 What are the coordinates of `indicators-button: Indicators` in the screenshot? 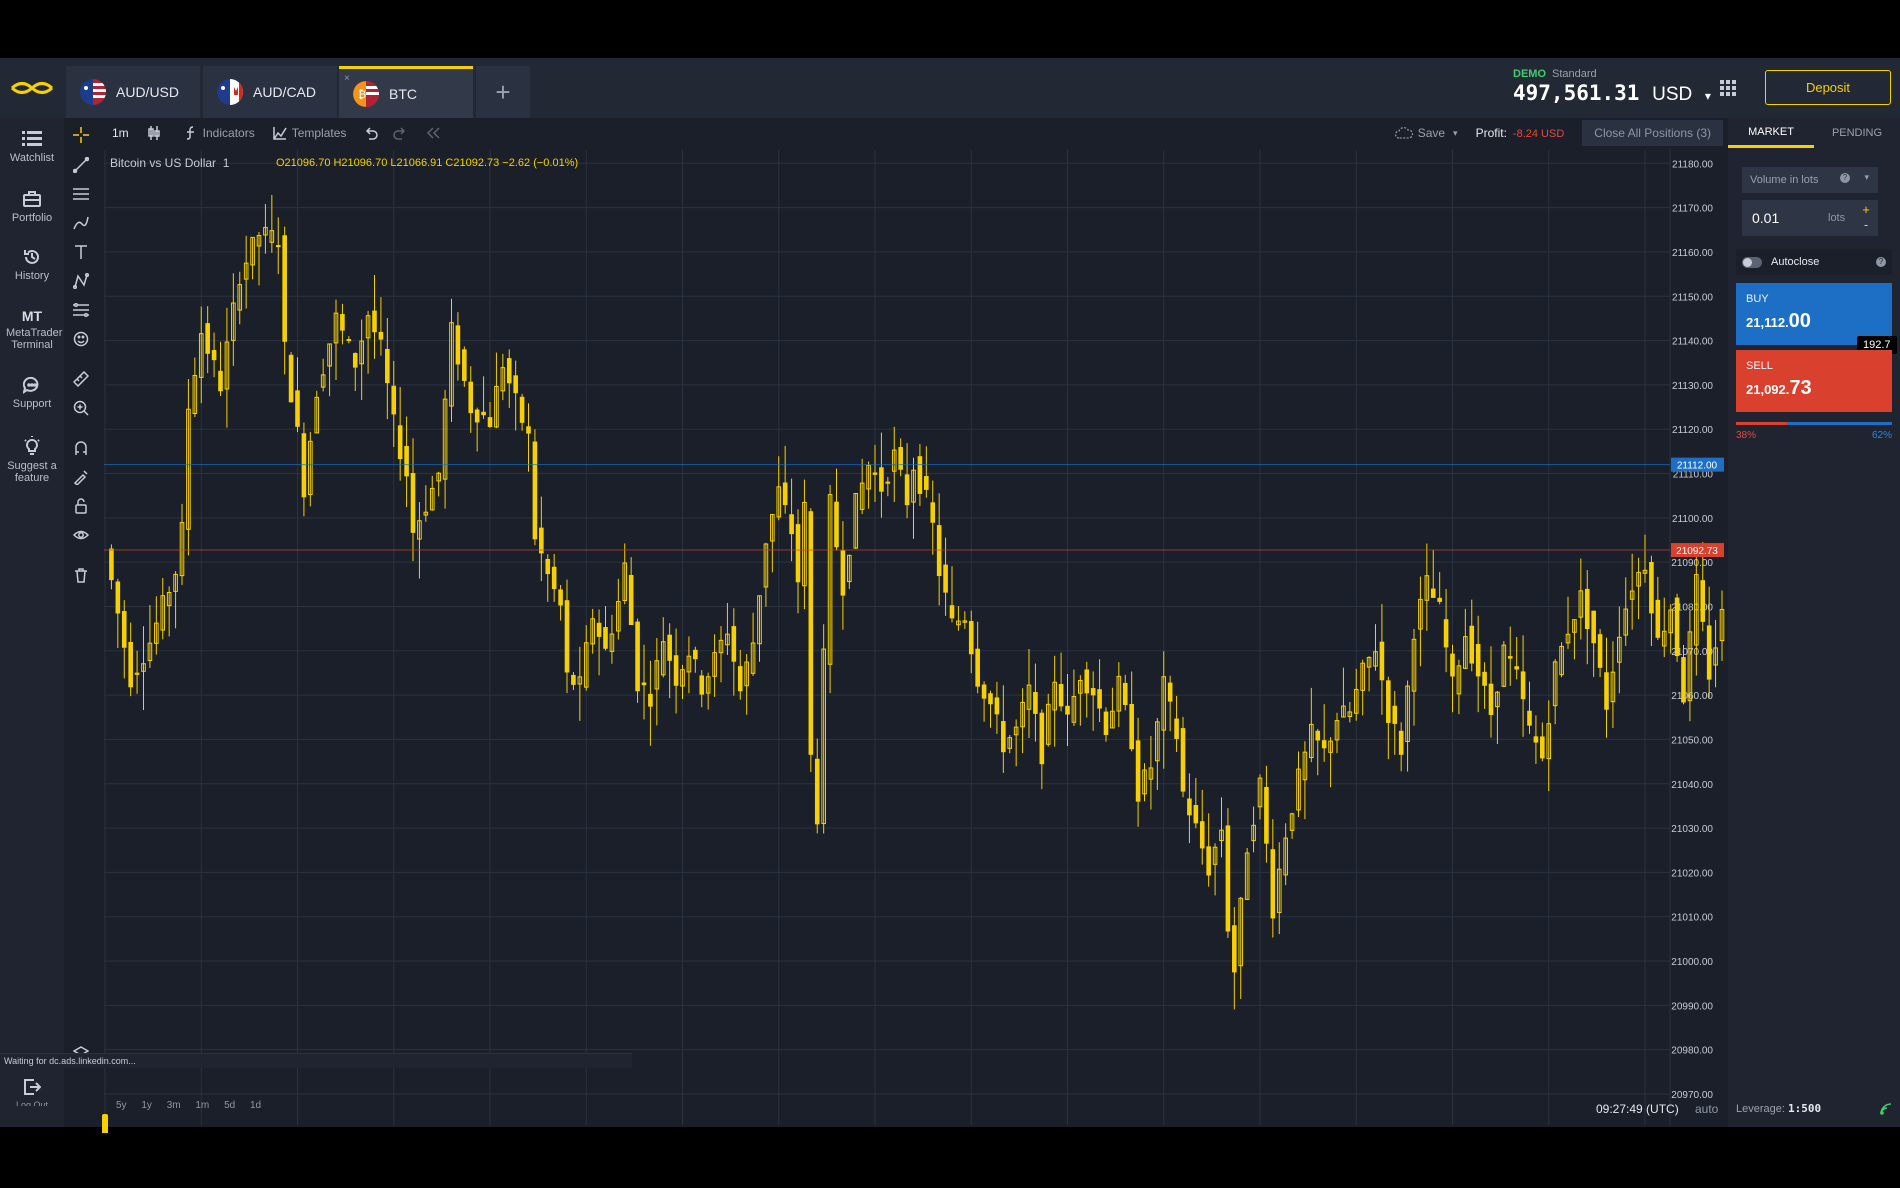 It's located at (219, 133).